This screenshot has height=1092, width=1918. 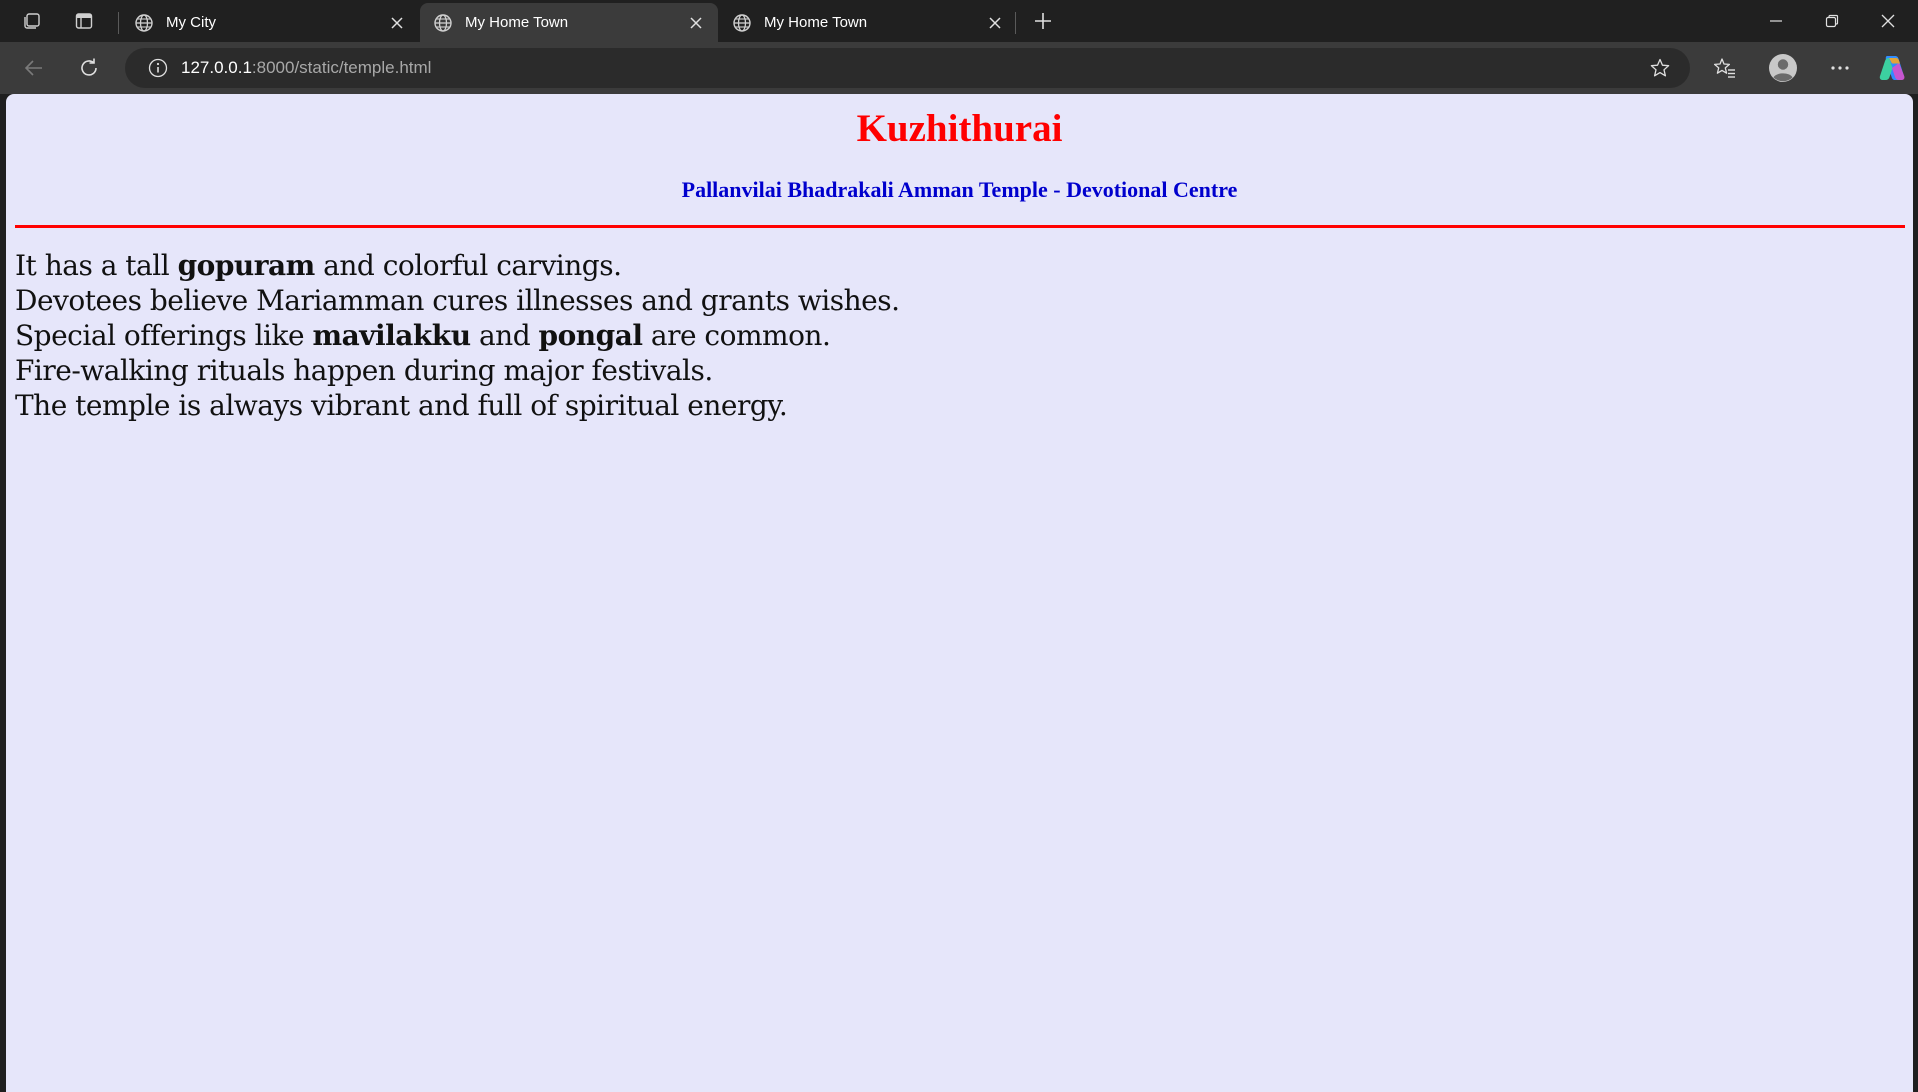 I want to click on reload-icon, so click(x=89, y=68).